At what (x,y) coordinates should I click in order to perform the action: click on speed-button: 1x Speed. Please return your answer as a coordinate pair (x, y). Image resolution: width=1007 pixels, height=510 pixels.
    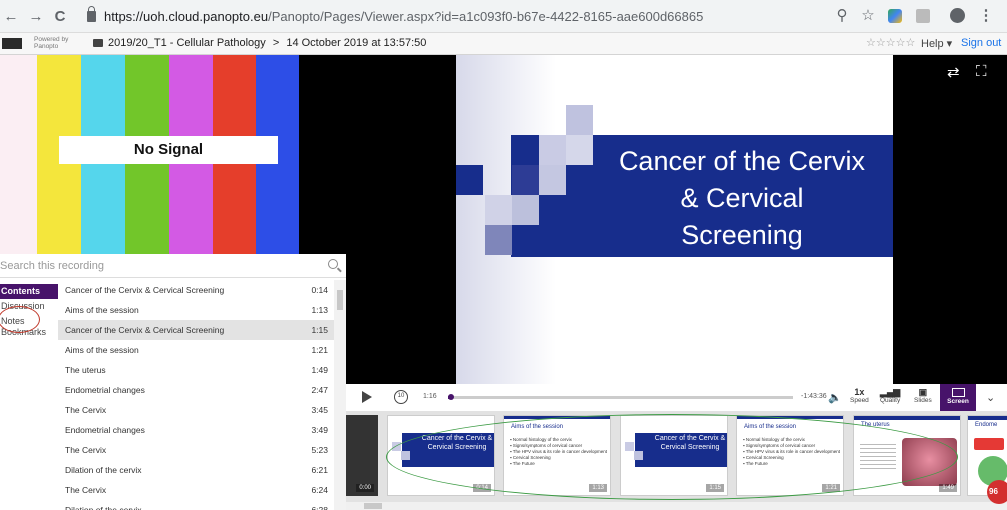
    Looking at the image, I should click on (859, 395).